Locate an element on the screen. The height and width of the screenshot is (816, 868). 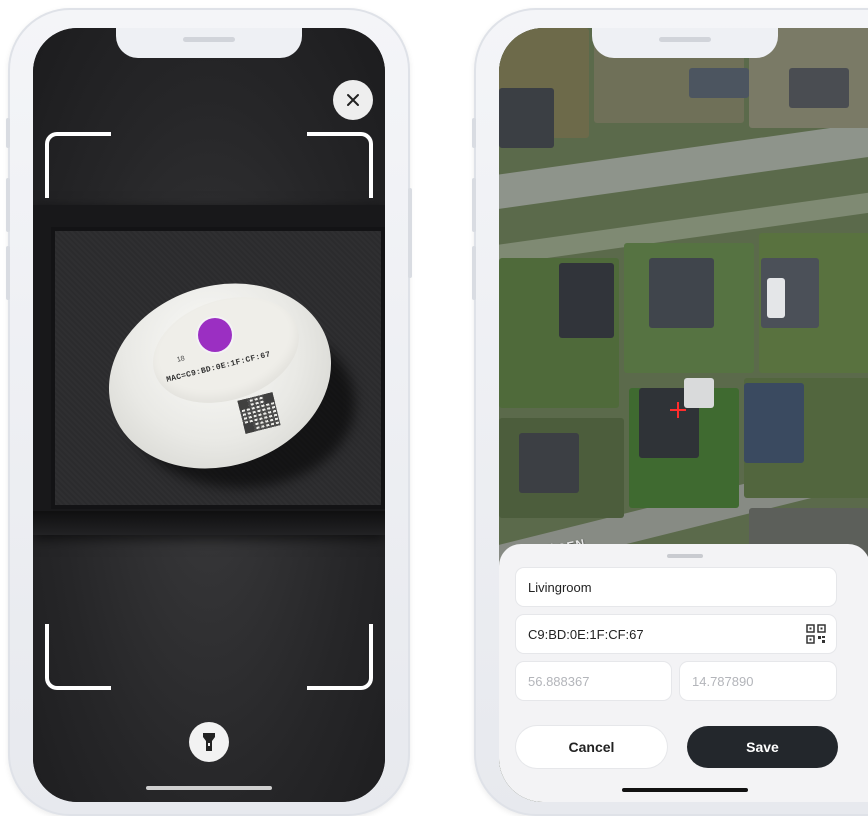
latitude-field: 56.888367 is located at coordinates (593, 681).